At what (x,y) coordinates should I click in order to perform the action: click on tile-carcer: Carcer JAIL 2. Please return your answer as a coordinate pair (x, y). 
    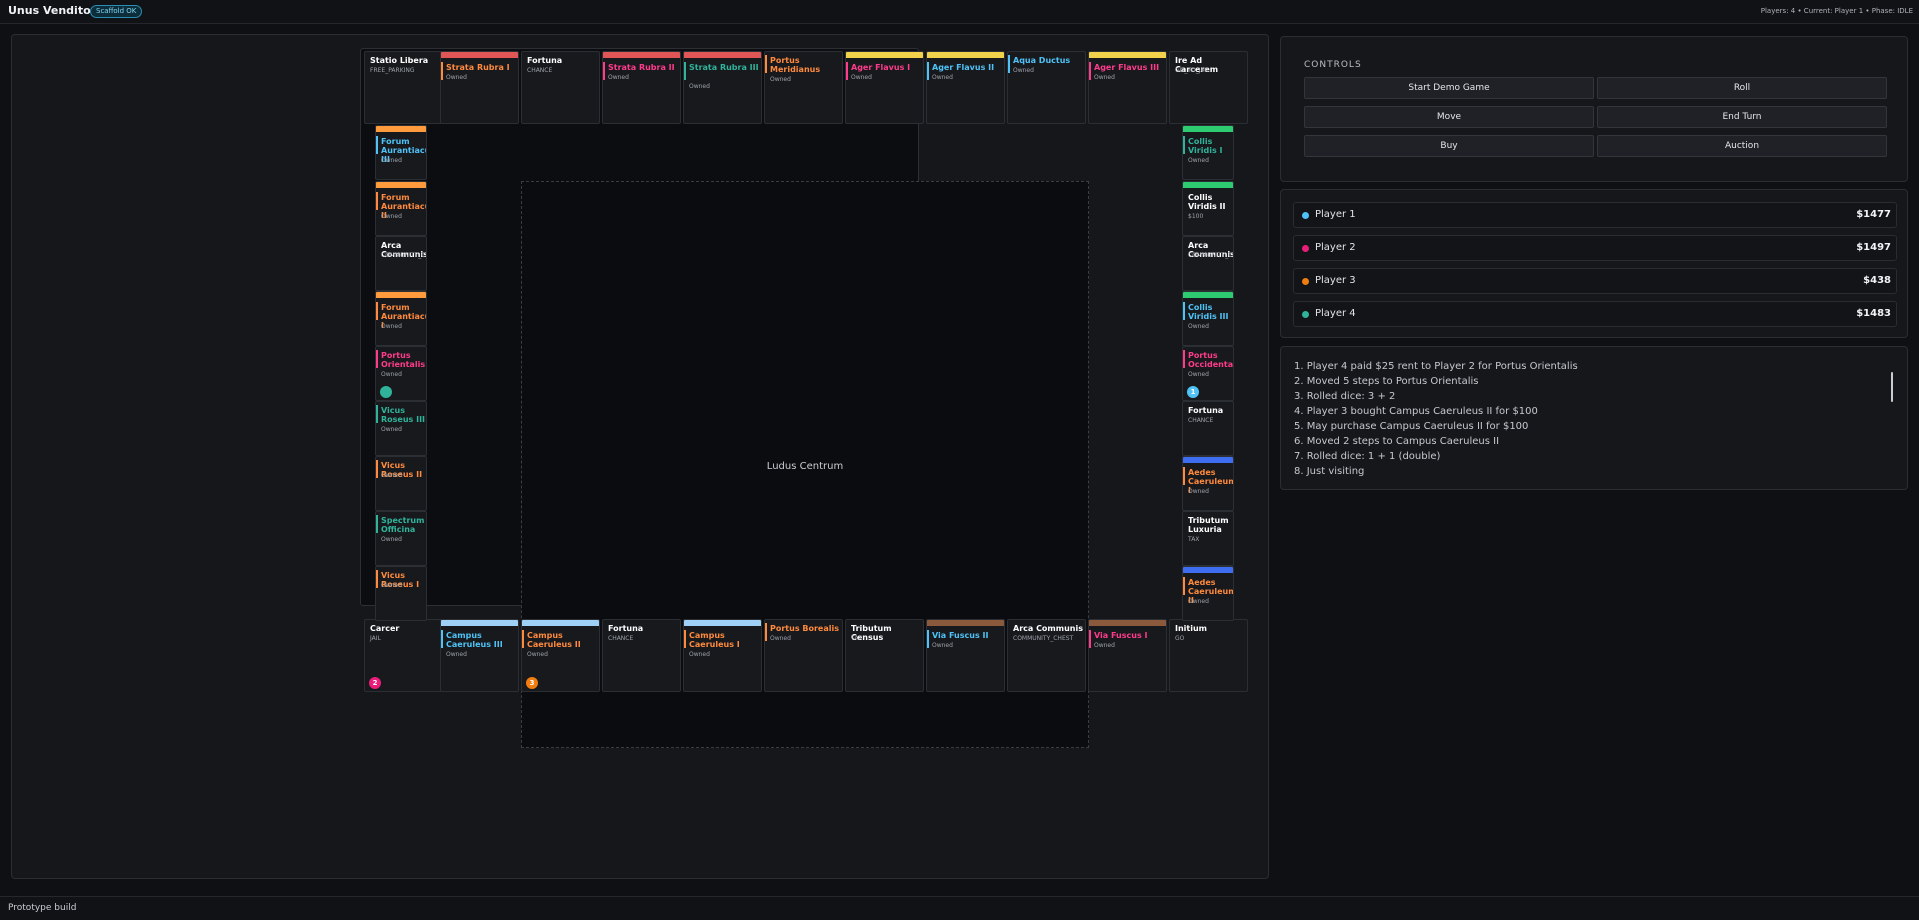
    Looking at the image, I should click on (403, 655).